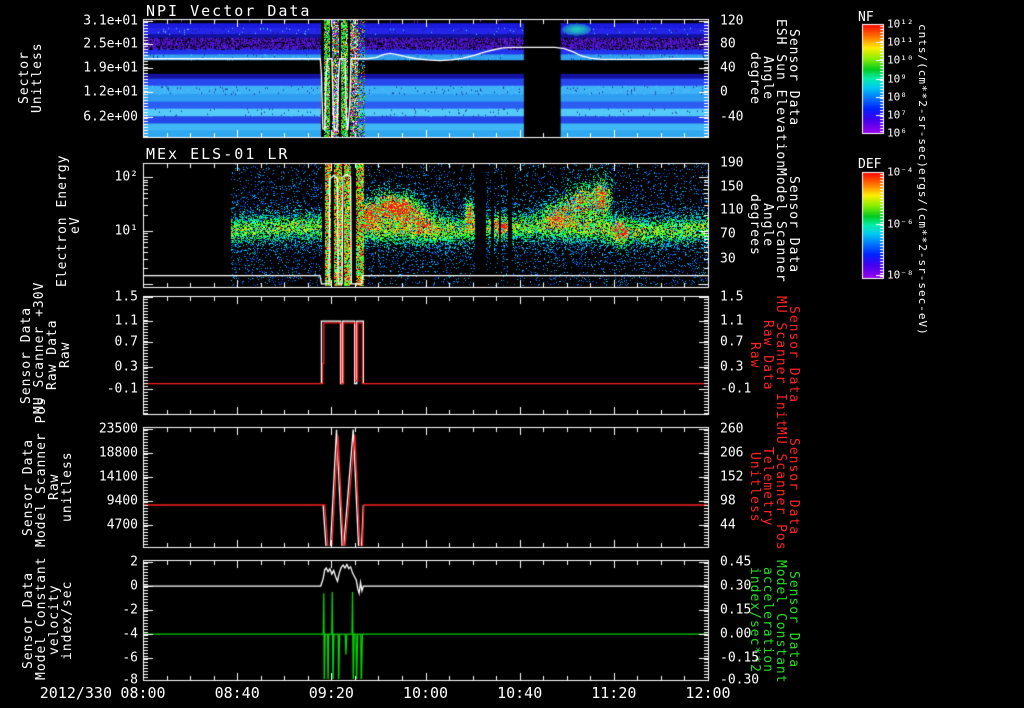 The image size is (1024, 708). What do you see at coordinates (134, 586) in the screenshot?
I see `p5-left-tick-label: 0` at bounding box center [134, 586].